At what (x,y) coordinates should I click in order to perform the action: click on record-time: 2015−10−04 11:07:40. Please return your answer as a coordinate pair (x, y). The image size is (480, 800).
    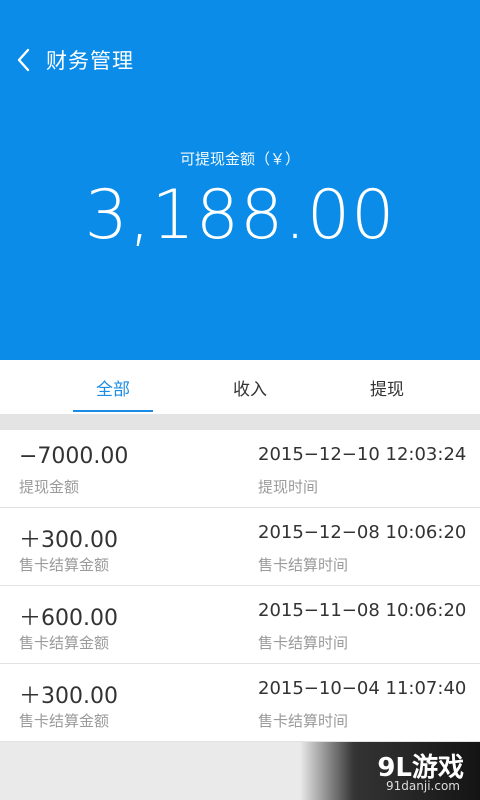
    Looking at the image, I should click on (362, 688).